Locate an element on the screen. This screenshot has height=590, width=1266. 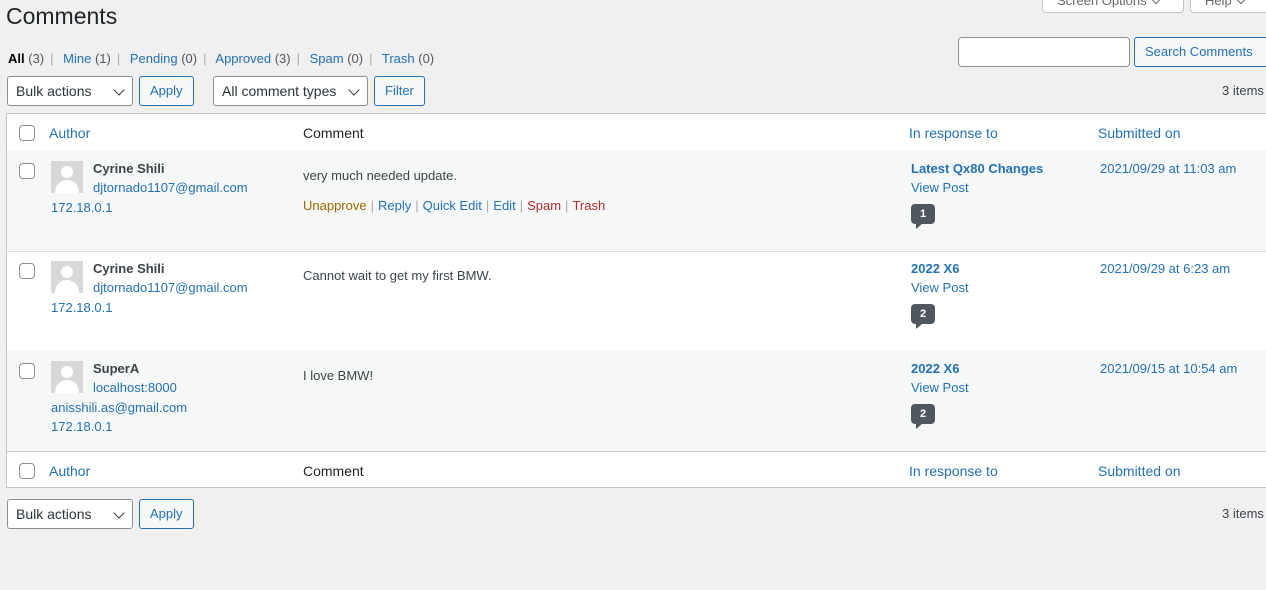
screen-options-tab: Screen Options is located at coordinates (1113, 6).